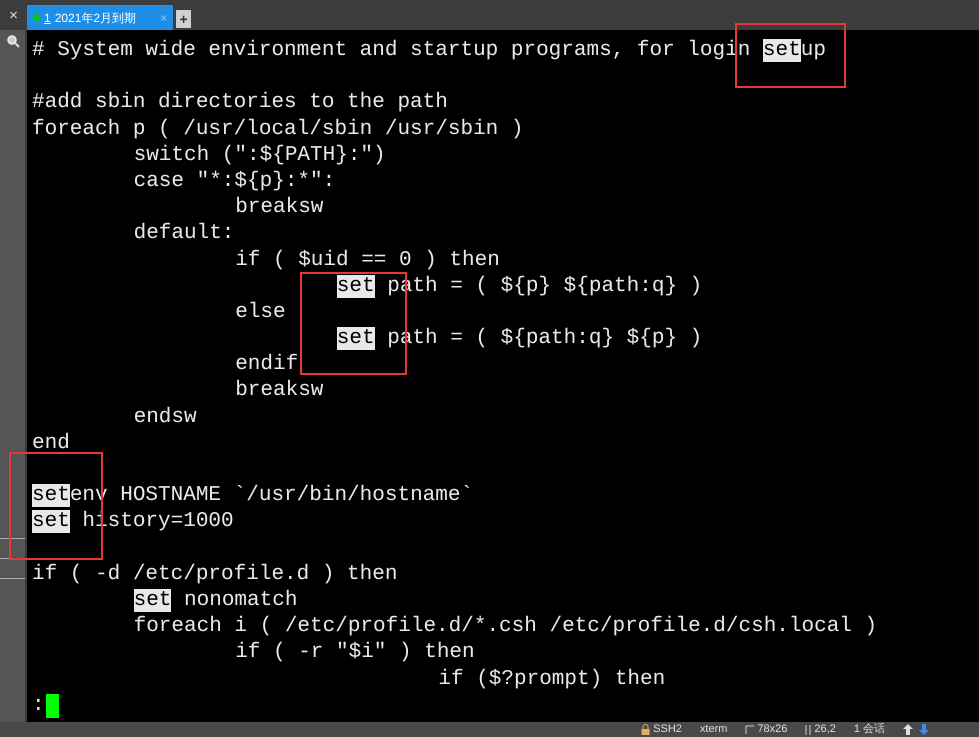  I want to click on status-text: 1 会话, so click(869, 729).